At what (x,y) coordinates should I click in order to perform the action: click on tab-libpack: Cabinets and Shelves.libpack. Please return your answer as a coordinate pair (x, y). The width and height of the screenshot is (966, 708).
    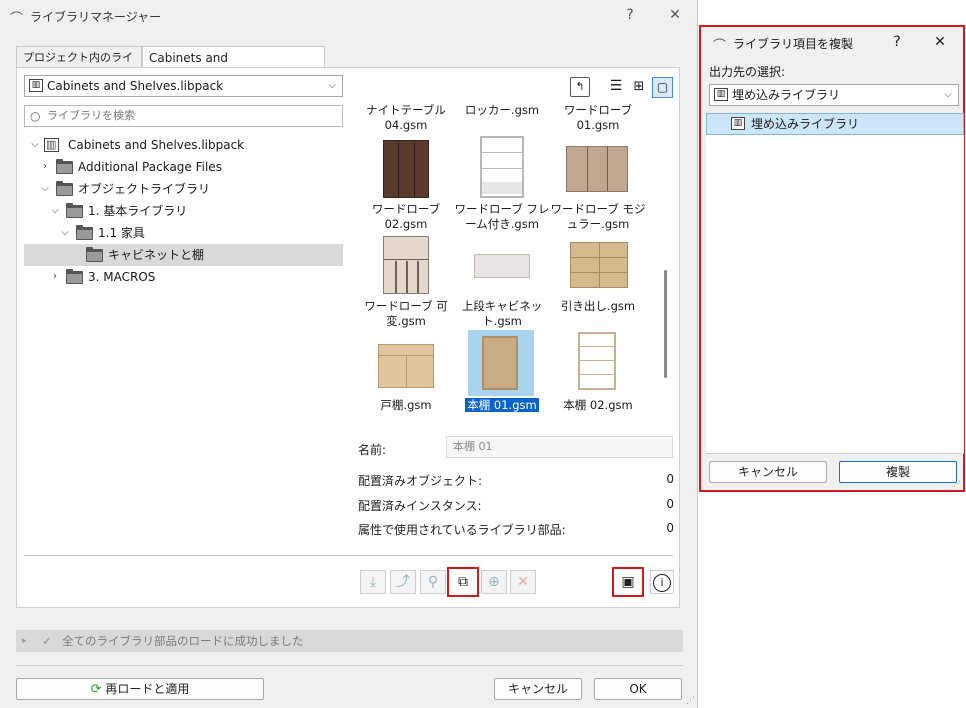
    Looking at the image, I should click on (233, 66).